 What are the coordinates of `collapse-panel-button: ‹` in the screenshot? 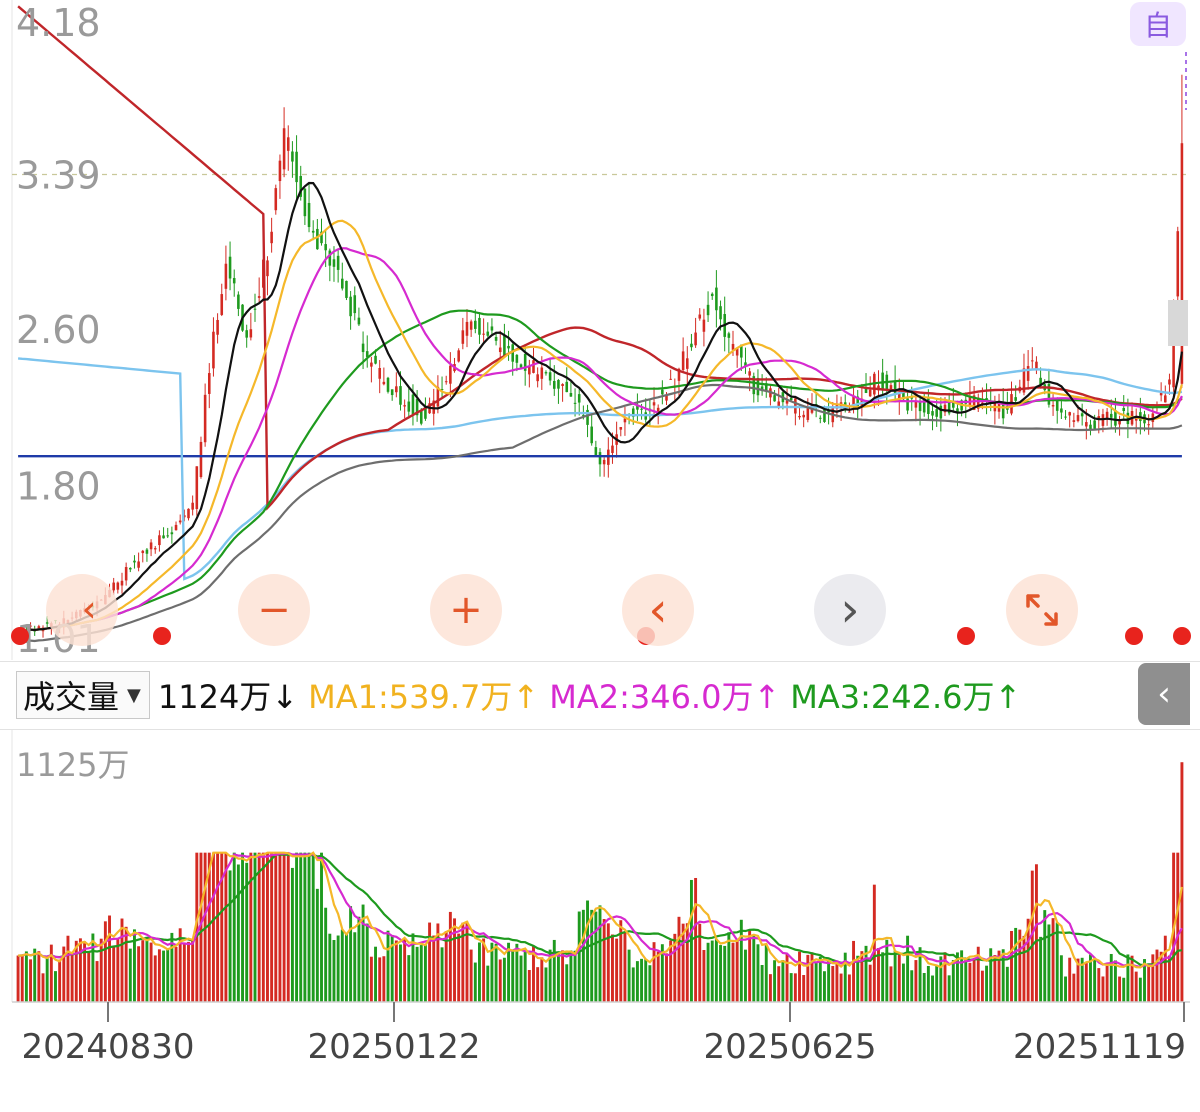 It's located at (1164, 694).